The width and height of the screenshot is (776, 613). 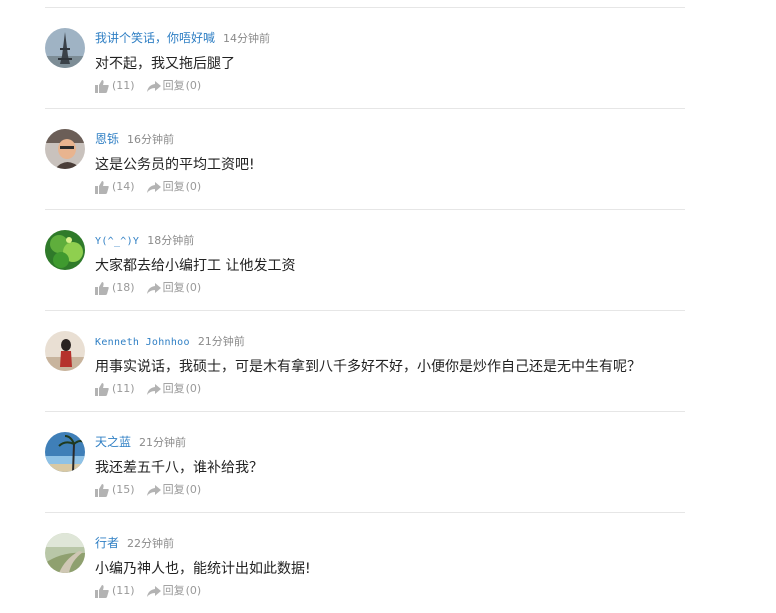 I want to click on comment-text: 对不起，我又拖后腿了, so click(x=165, y=64).